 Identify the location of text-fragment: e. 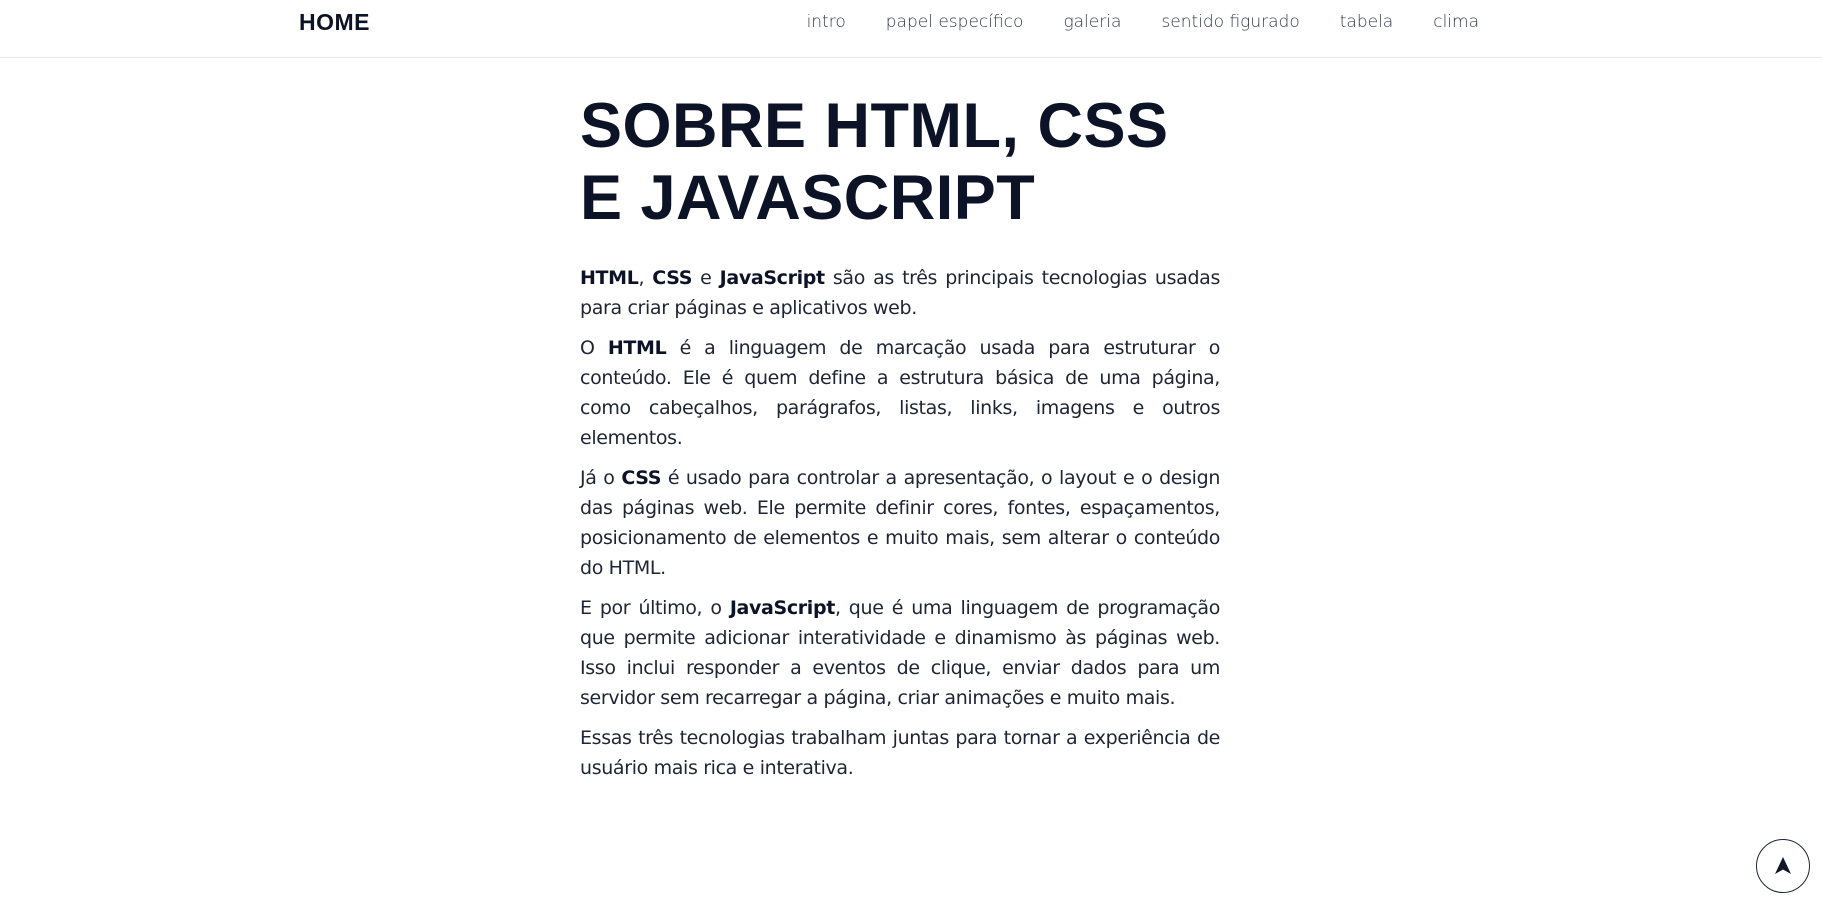
(706, 278).